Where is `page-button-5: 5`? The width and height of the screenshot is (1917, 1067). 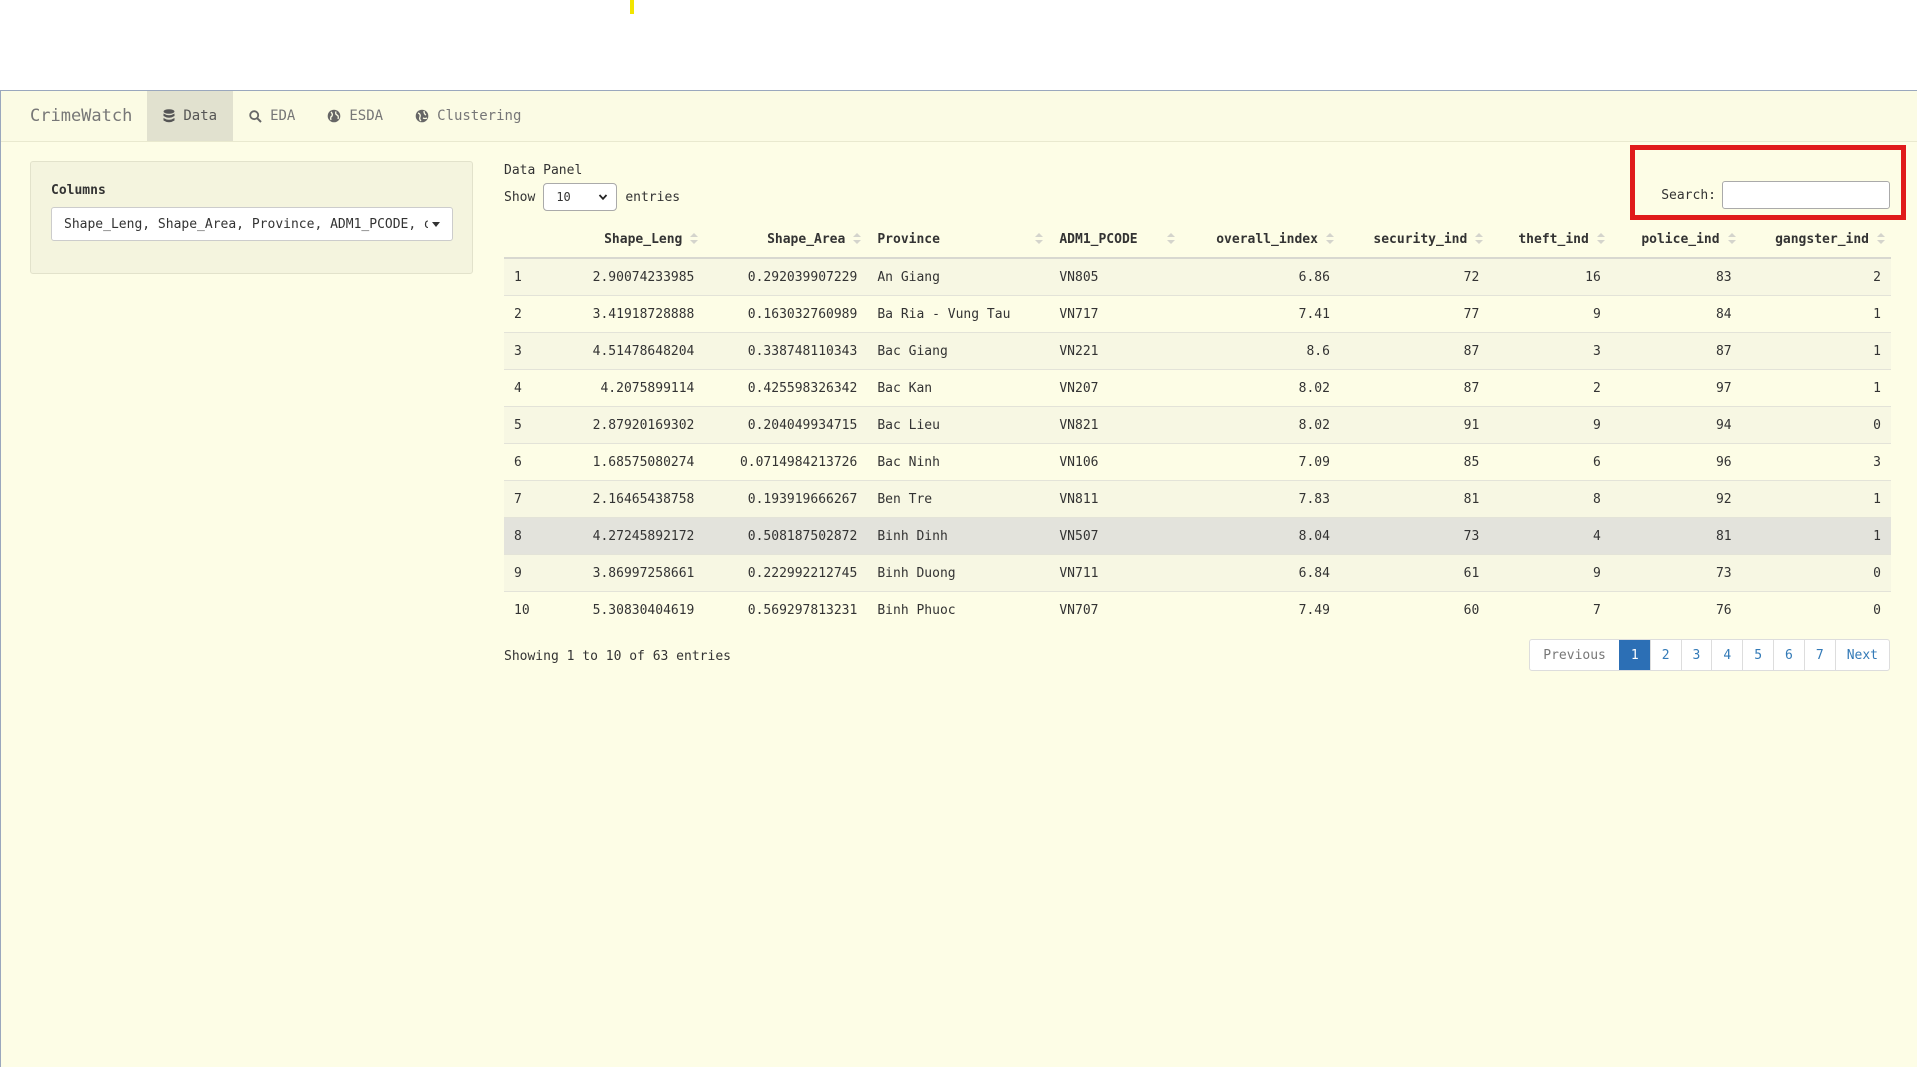 page-button-5: 5 is located at coordinates (1757, 655).